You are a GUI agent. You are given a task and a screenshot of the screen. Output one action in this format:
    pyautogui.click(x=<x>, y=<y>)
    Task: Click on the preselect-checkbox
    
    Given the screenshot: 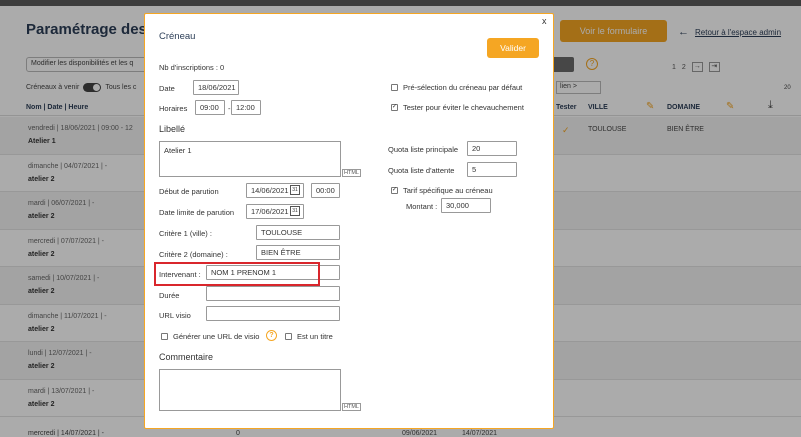 What is the action you would take?
    pyautogui.click(x=394, y=87)
    